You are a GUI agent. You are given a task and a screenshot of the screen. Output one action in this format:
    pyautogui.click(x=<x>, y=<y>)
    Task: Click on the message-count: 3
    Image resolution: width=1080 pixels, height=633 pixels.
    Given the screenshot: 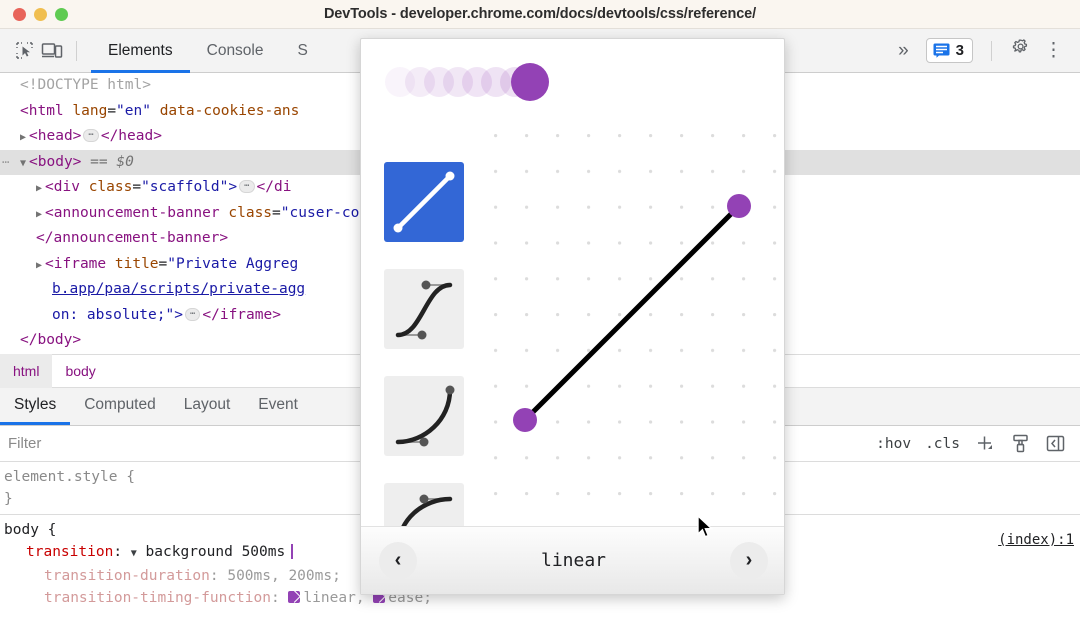 What is the action you would take?
    pyautogui.click(x=959, y=50)
    